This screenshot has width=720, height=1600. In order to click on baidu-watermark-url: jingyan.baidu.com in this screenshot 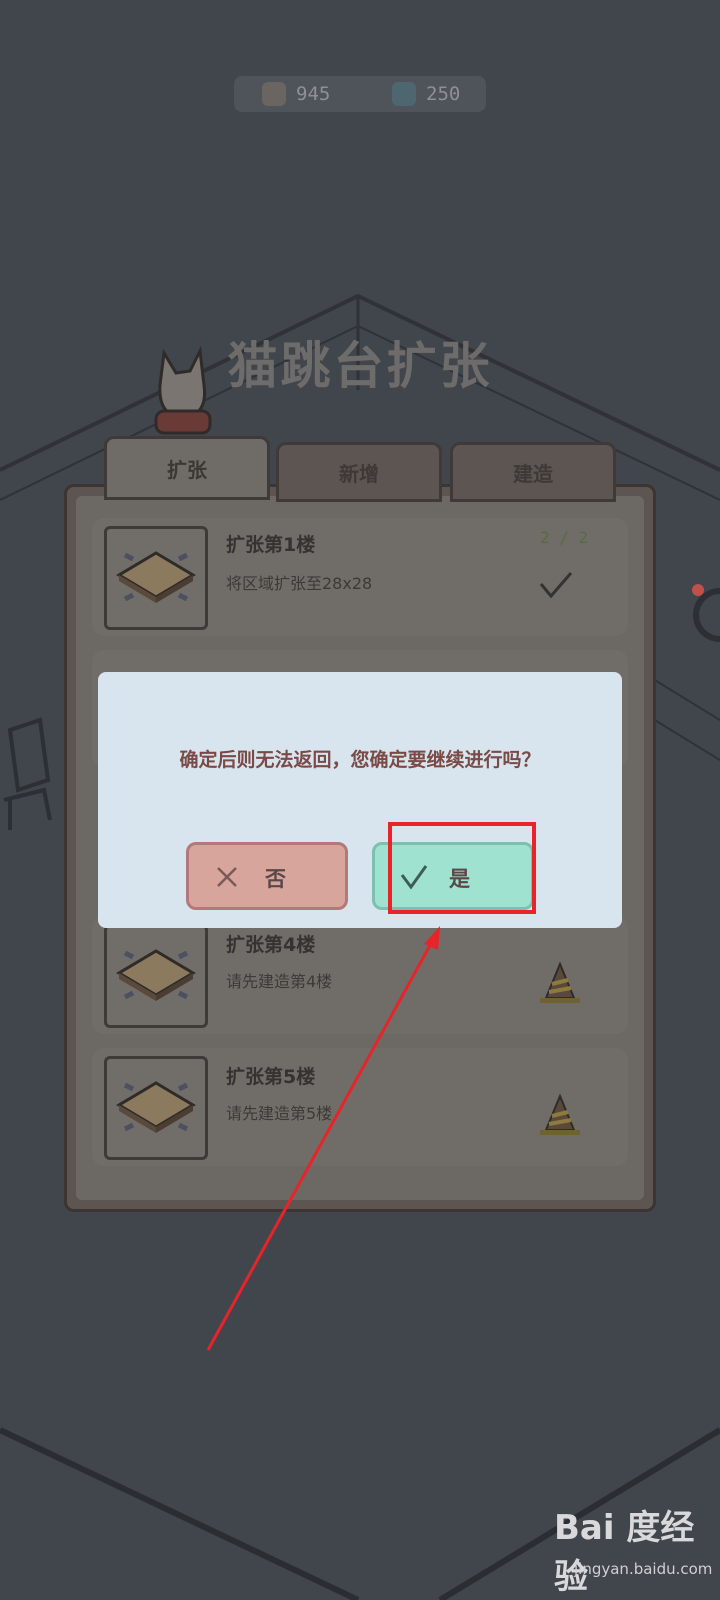, I will do `click(643, 1569)`.